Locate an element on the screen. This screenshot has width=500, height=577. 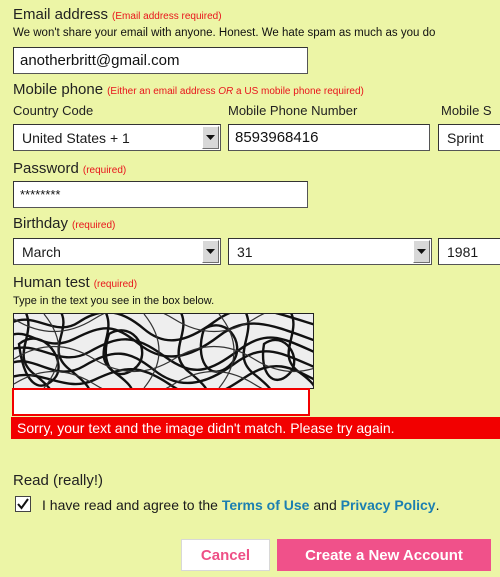
checkmark-icon is located at coordinates (23, 504).